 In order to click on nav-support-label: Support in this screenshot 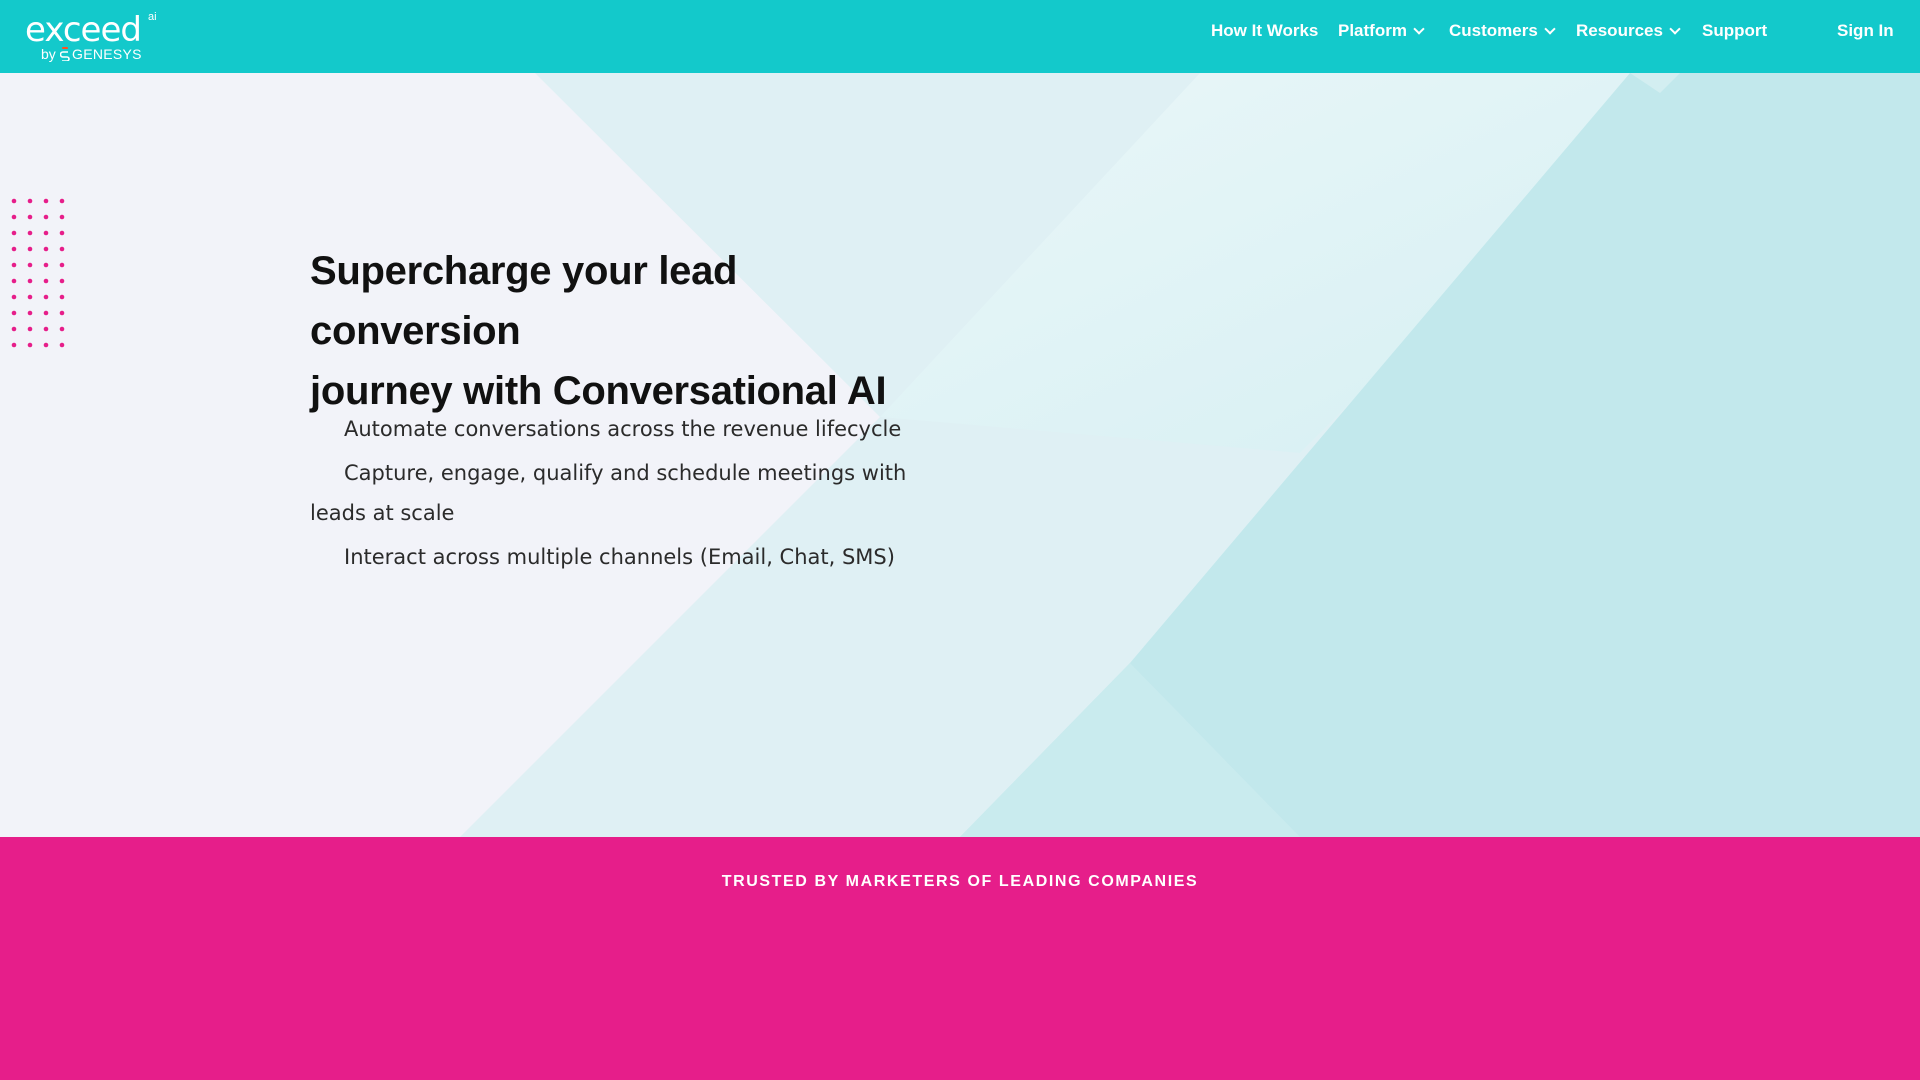, I will do `click(1735, 30)`.